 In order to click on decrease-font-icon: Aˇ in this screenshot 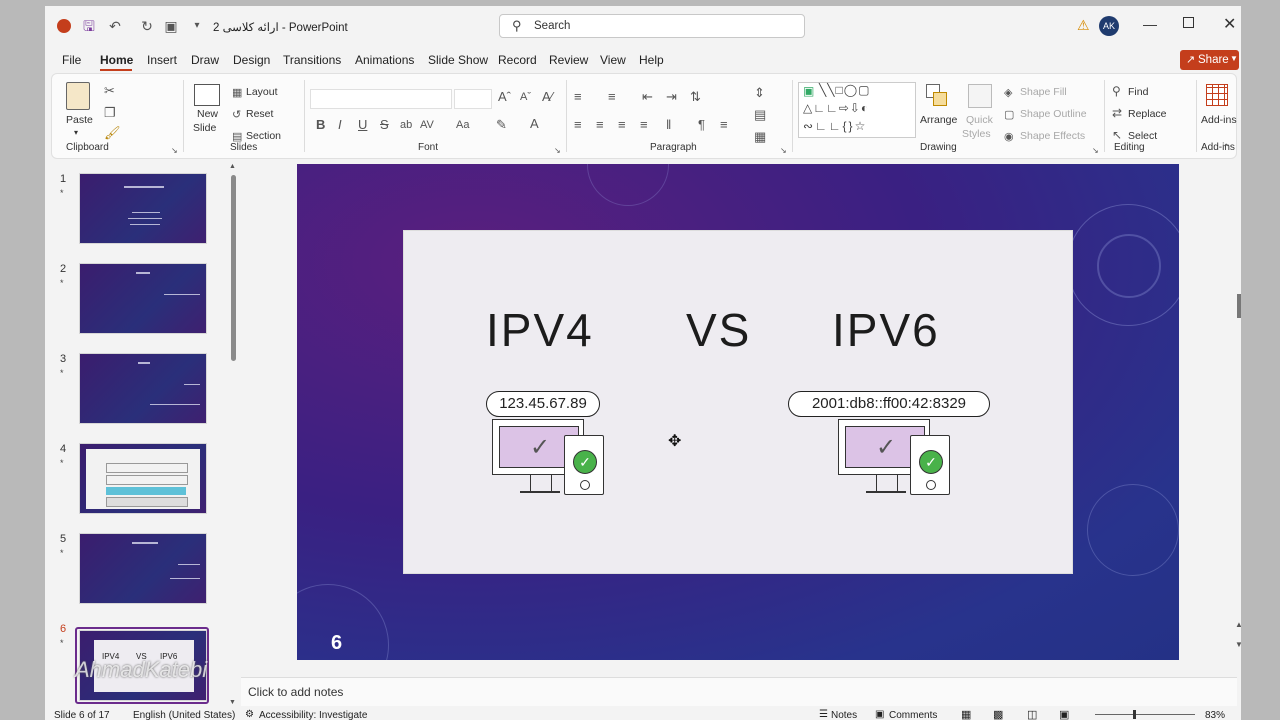, I will do `click(525, 97)`.